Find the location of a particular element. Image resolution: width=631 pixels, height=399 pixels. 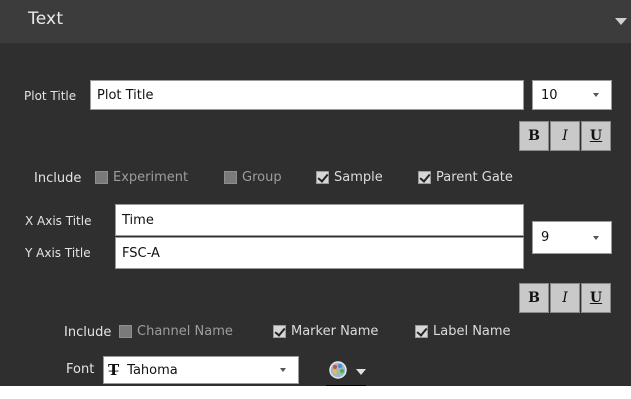

experiment-label: Experiment is located at coordinates (151, 177).